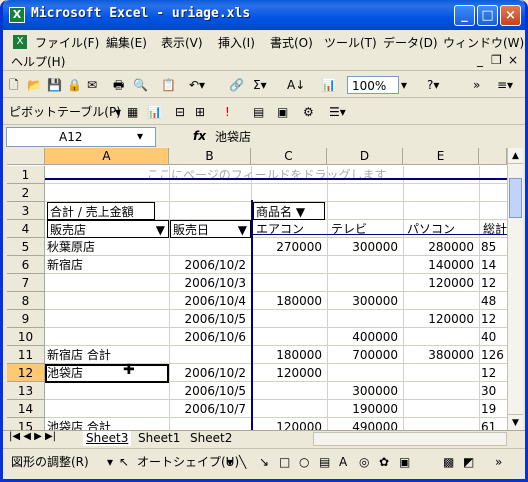 The height and width of the screenshot is (482, 528). What do you see at coordinates (264, 15) in the screenshot?
I see `title-bar: X Microsoft Excel - uriage.xls _ □ ×` at bounding box center [264, 15].